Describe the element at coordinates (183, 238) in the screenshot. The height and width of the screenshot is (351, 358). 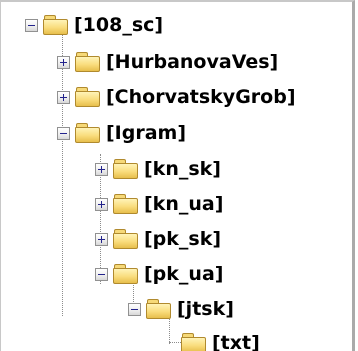
I see `tree-node-label: [pk_sk]` at that location.